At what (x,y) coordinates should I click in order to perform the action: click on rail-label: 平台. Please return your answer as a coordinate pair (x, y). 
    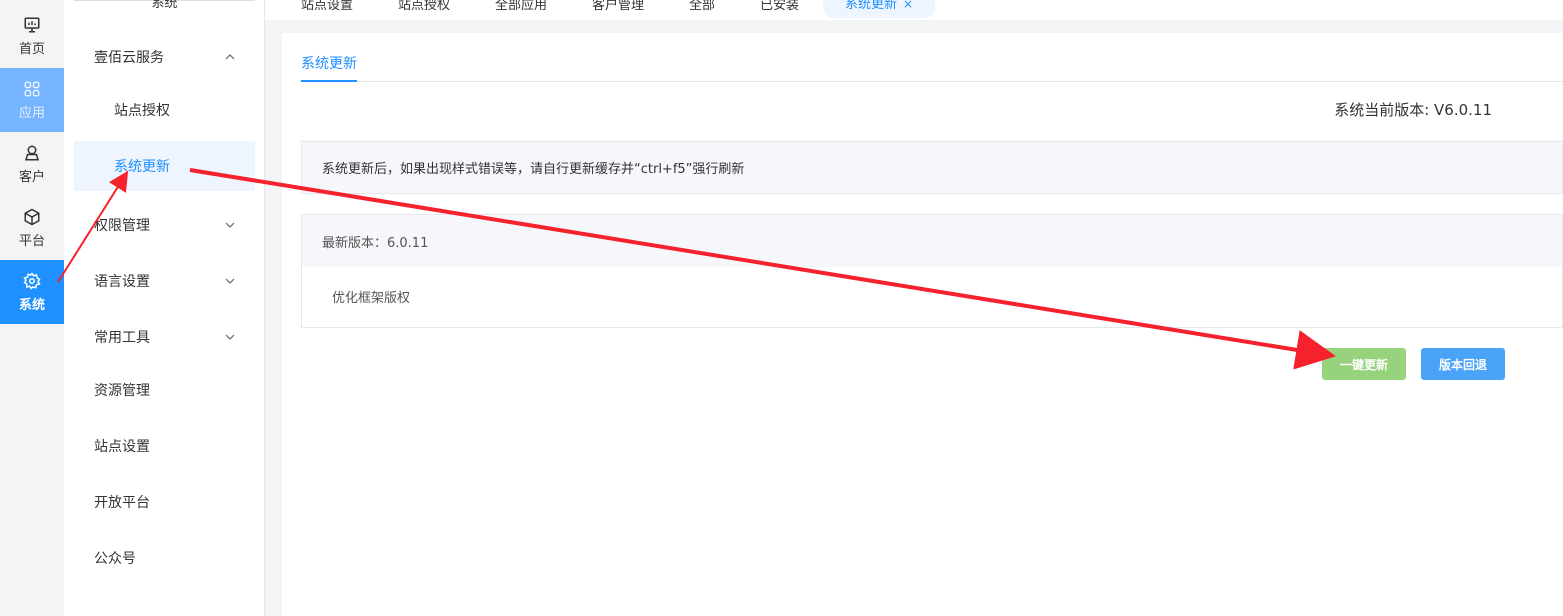
    Looking at the image, I should click on (31, 241).